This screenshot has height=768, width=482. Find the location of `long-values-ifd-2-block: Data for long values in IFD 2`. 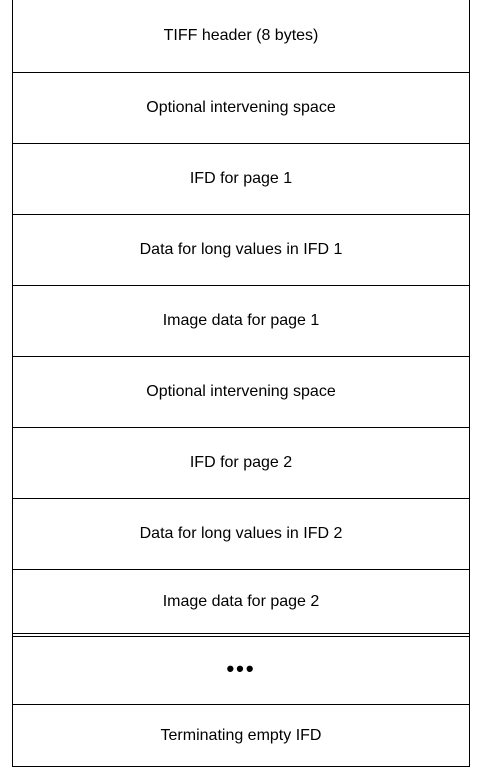

long-values-ifd-2-block: Data for long values in IFD 2 is located at coordinates (241, 533).